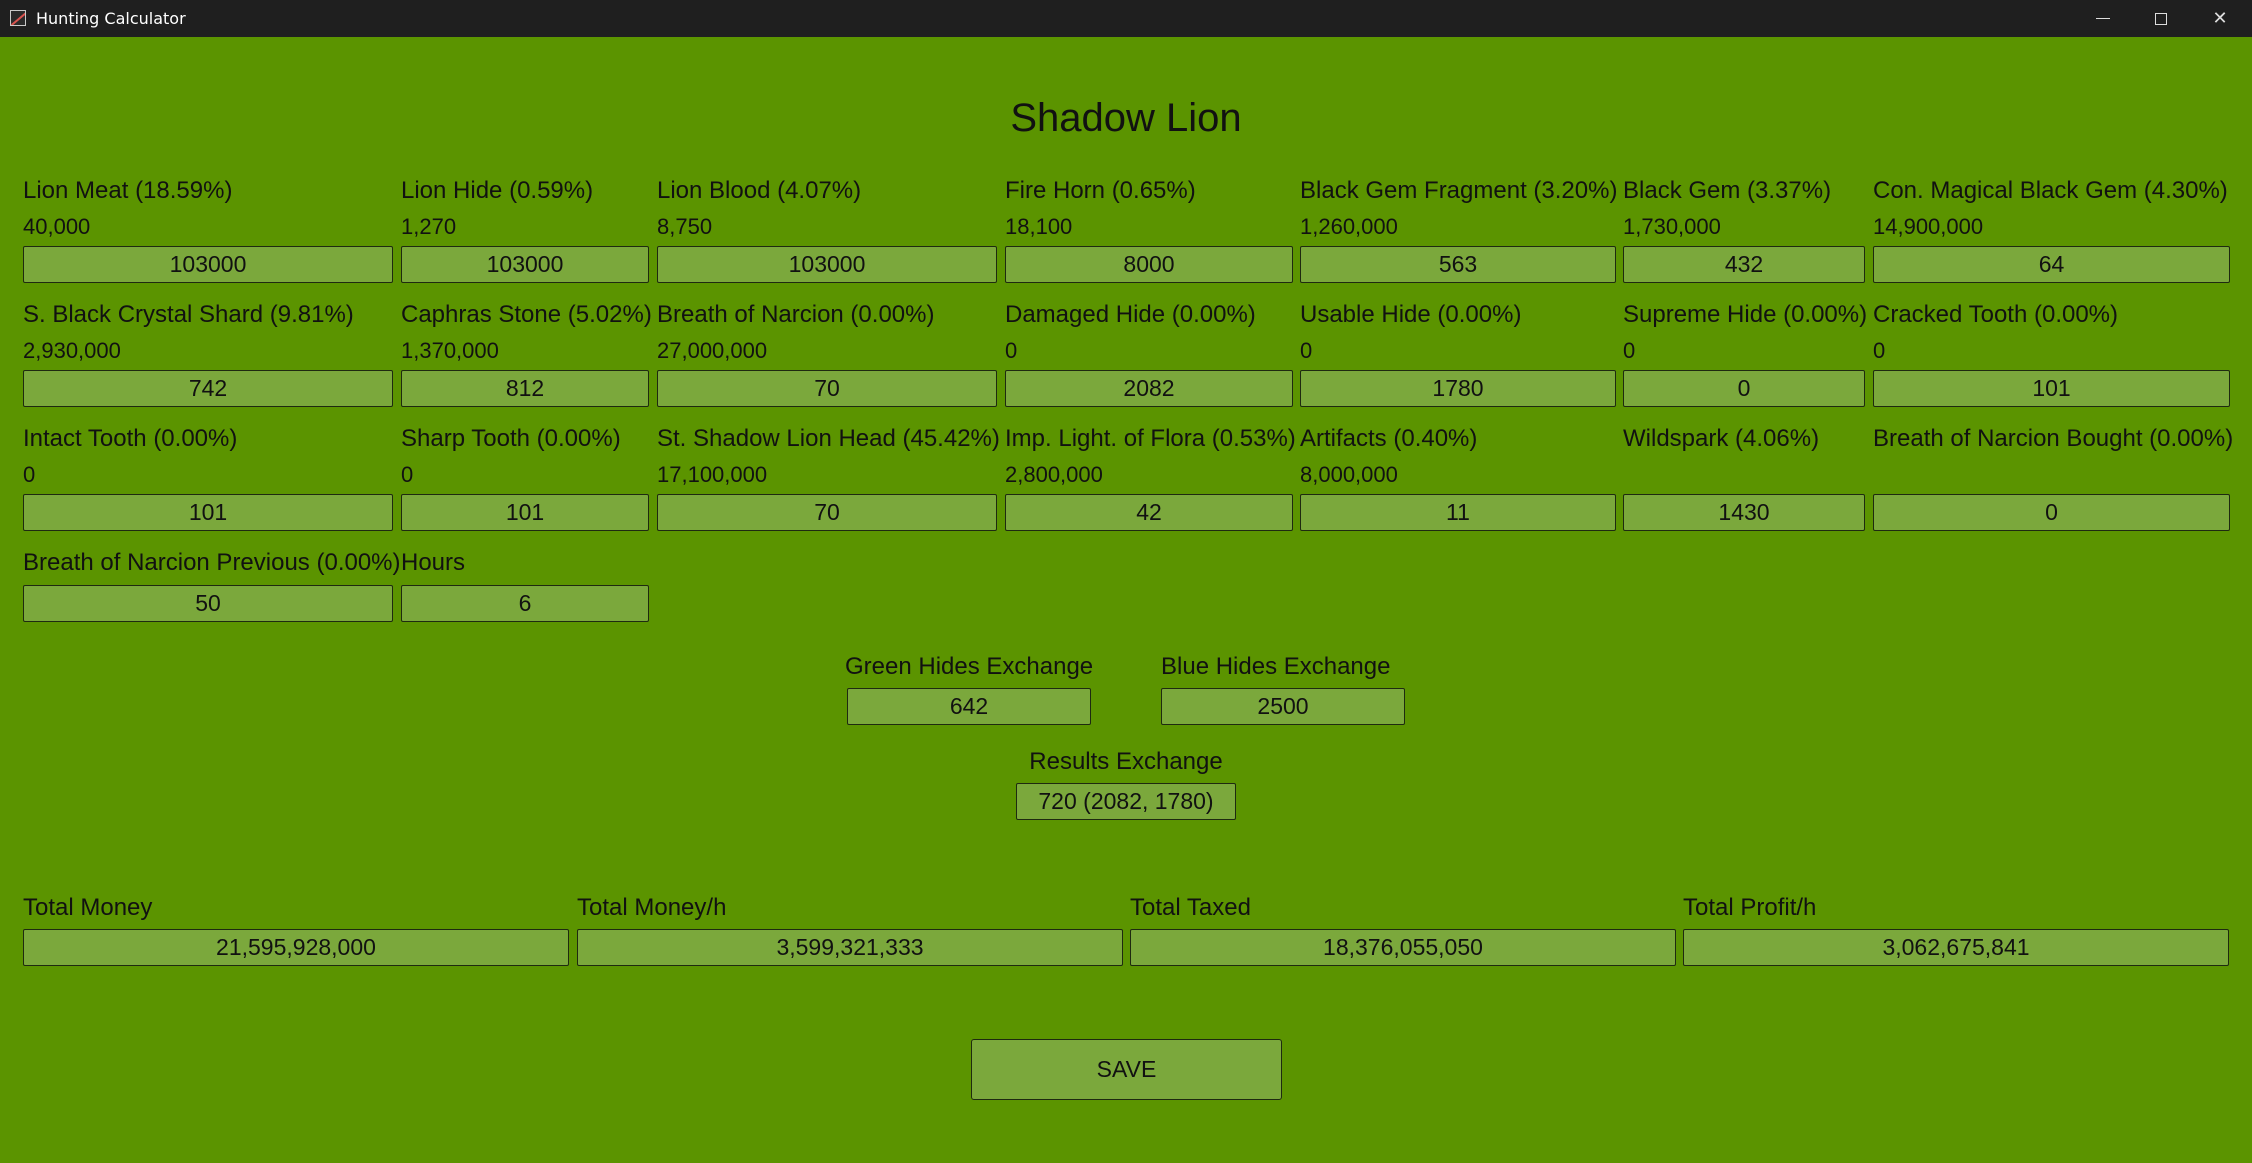 The width and height of the screenshot is (2252, 1163). Describe the element at coordinates (1458, 264) in the screenshot. I see `black-gem-fragment-input` at that location.